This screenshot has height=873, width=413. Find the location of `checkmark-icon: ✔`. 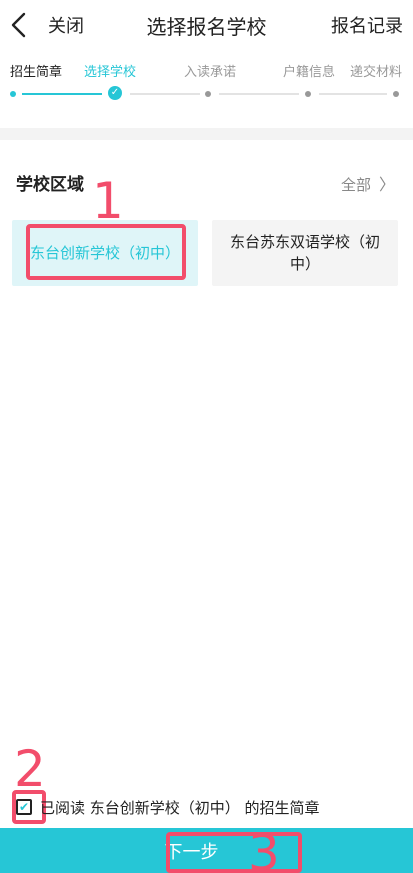

checkmark-icon: ✔ is located at coordinates (24, 807).